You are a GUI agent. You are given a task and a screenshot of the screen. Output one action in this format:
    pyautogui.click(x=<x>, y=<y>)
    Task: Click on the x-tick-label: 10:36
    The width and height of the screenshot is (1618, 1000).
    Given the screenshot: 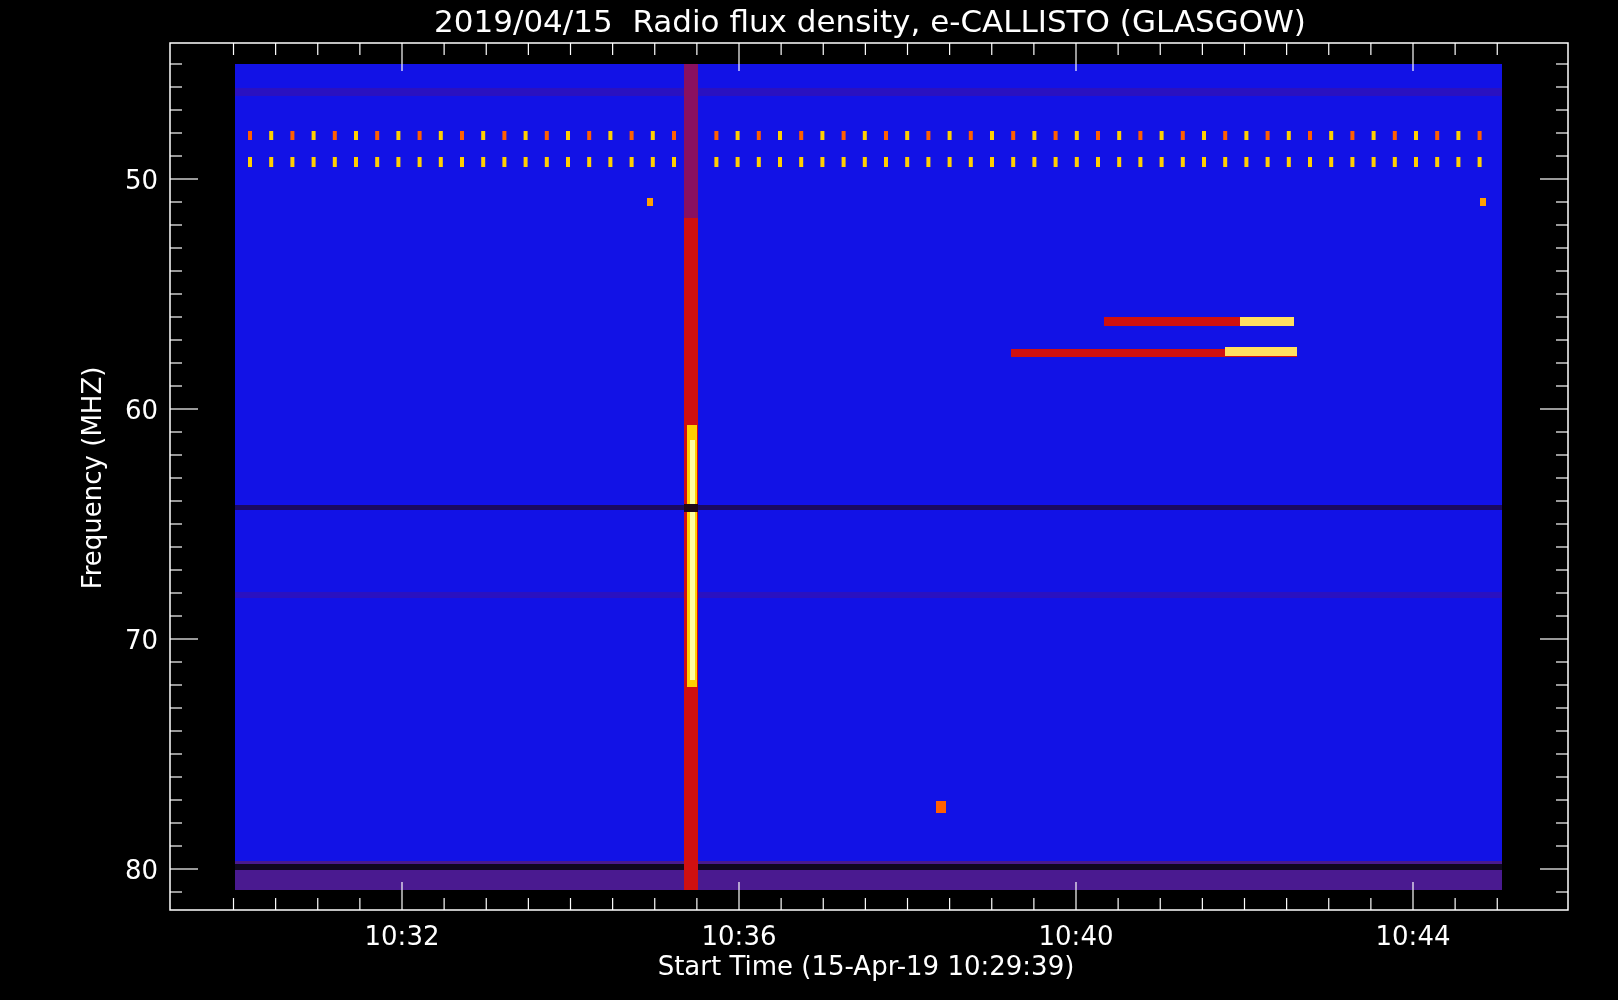 What is the action you would take?
    pyautogui.click(x=739, y=936)
    